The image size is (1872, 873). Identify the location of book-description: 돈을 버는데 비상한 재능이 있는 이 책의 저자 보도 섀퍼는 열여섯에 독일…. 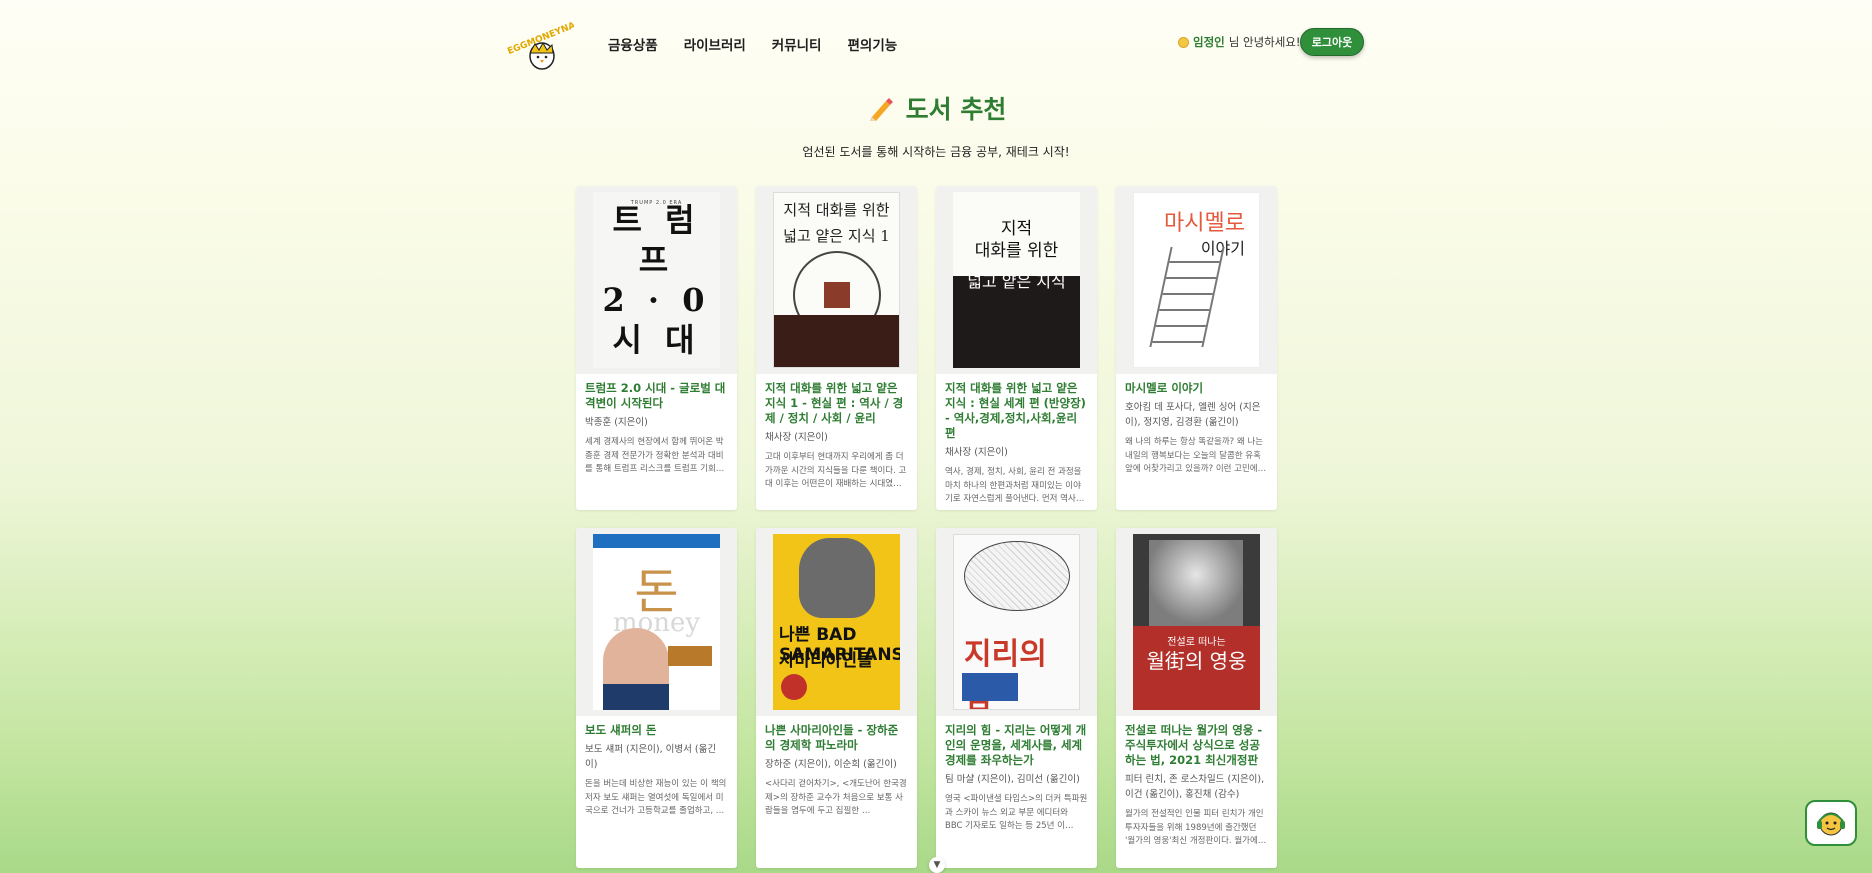
(656, 797).